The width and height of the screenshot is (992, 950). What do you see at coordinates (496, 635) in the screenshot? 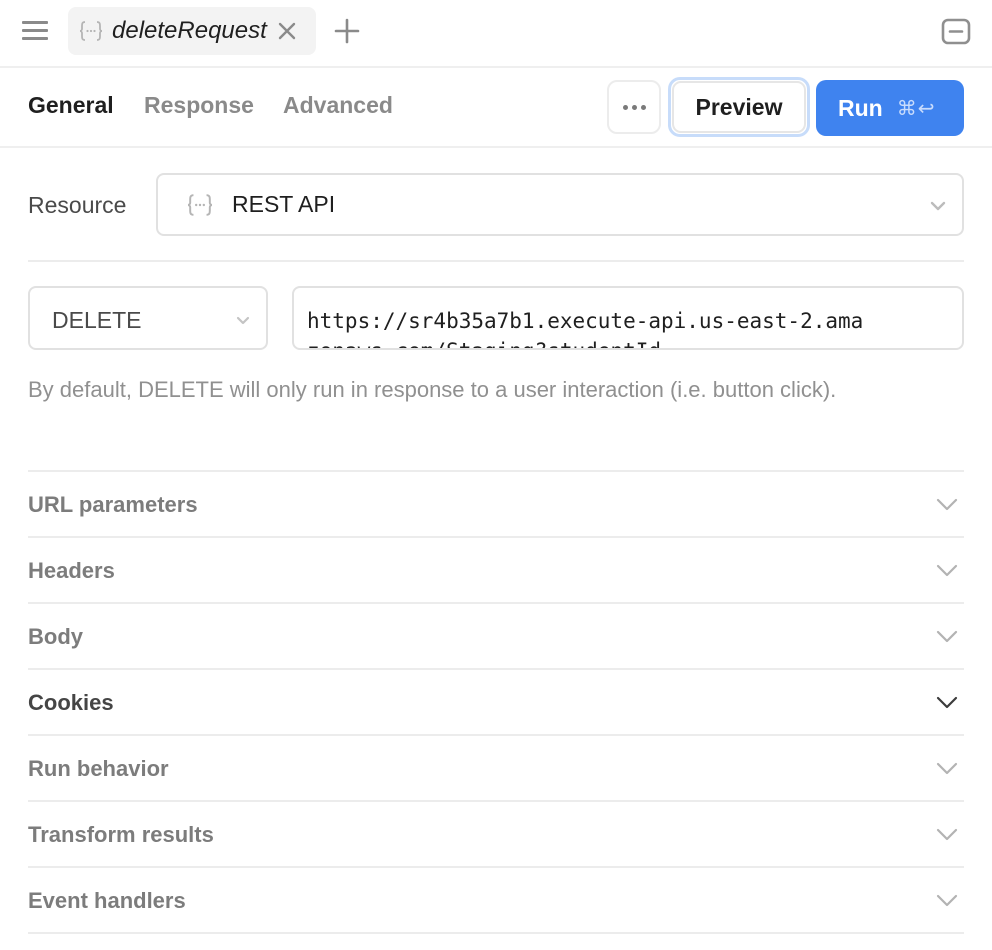
I see `section-body: Body` at bounding box center [496, 635].